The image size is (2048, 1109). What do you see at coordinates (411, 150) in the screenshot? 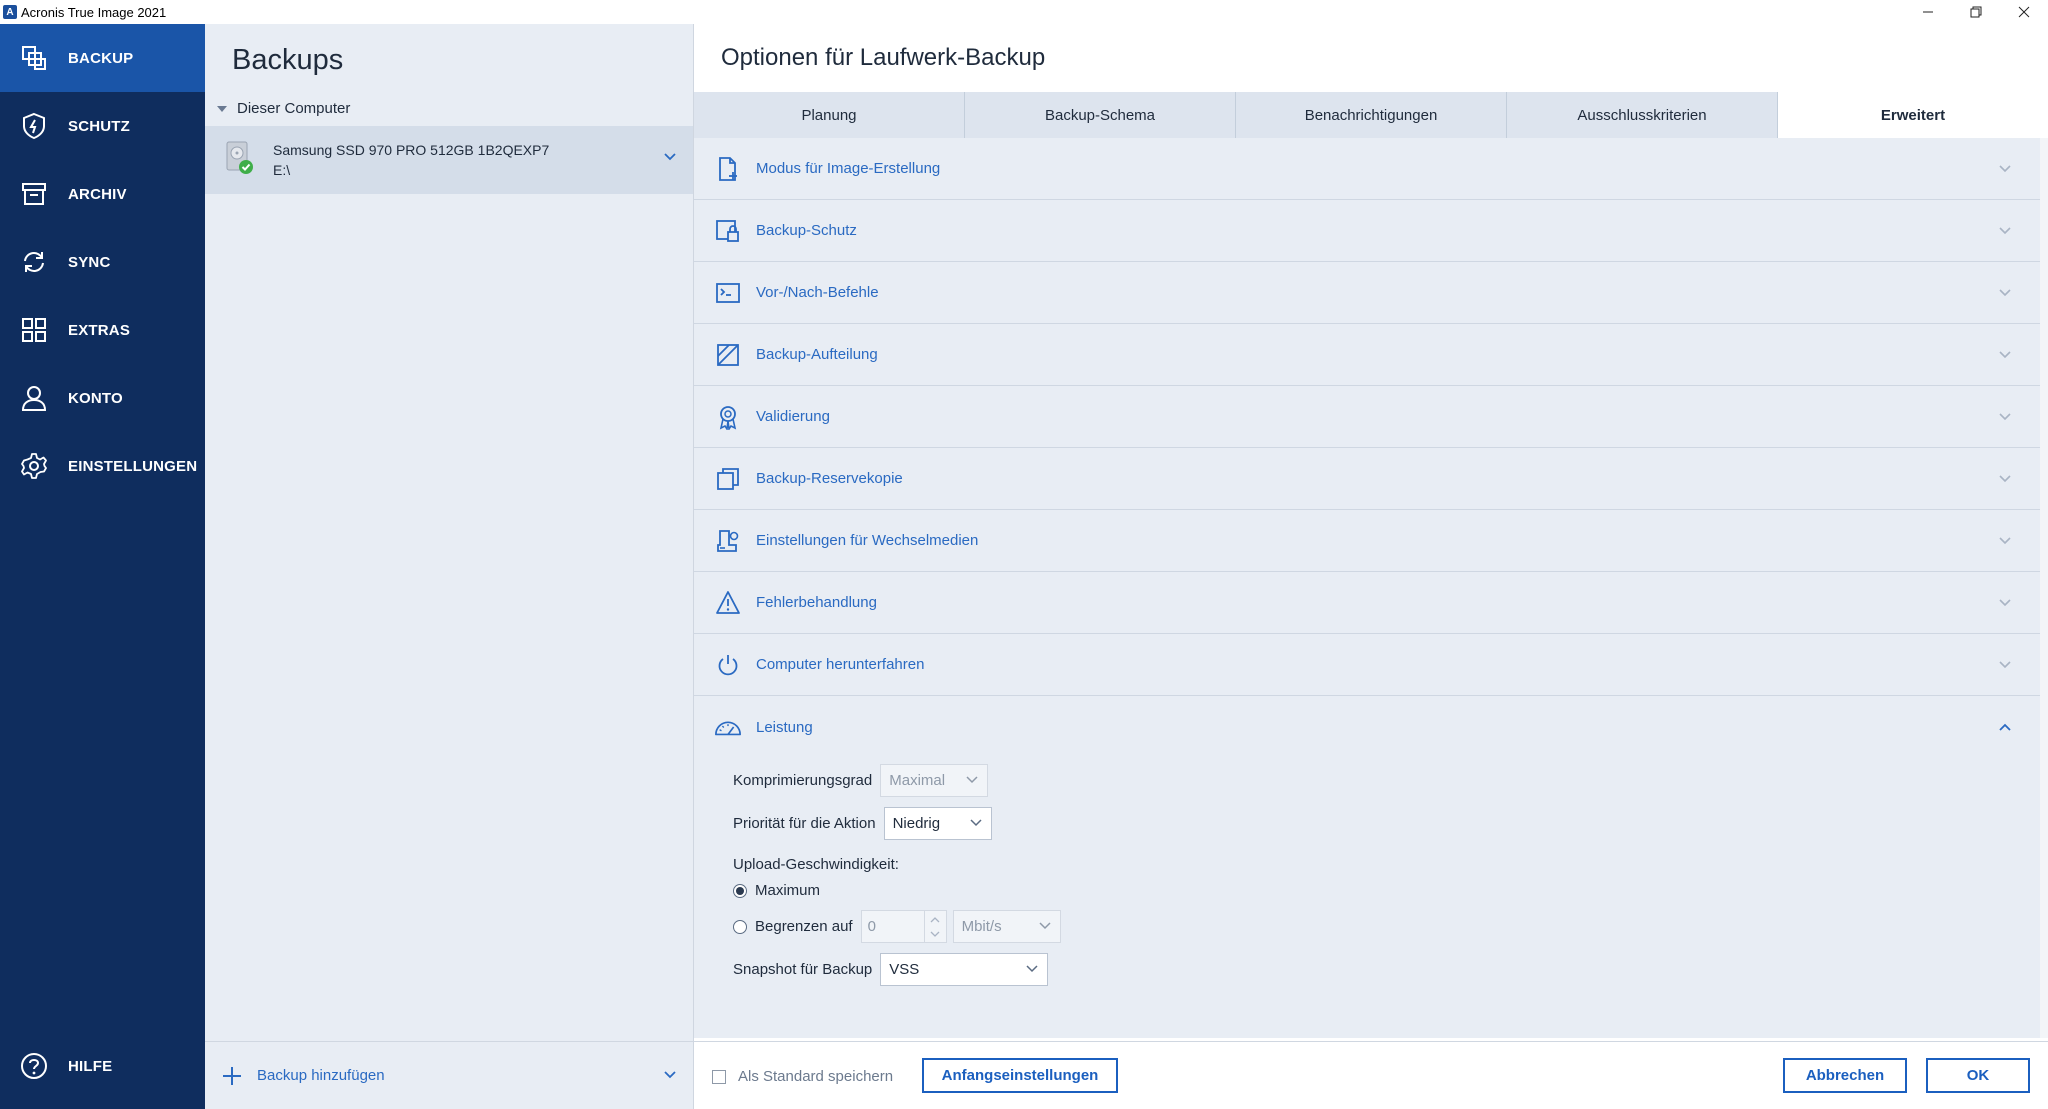
I see `backup-item-name: Samsung SSD 970 PRO 512GB 1B2QEXP7` at bounding box center [411, 150].